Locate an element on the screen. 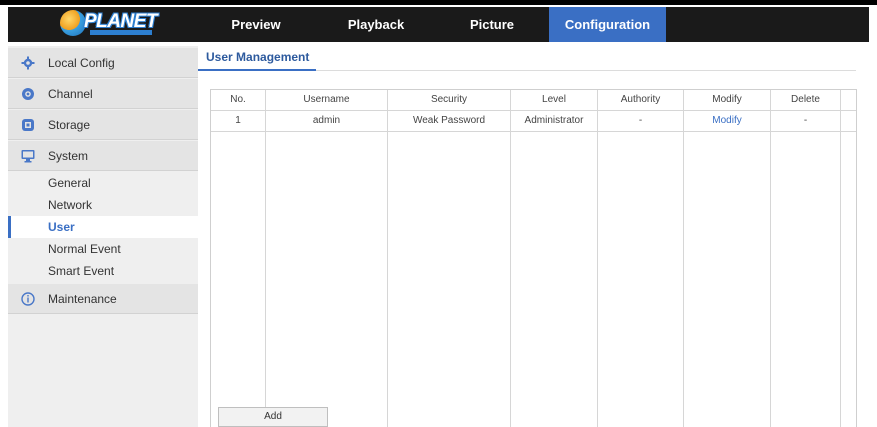 The width and height of the screenshot is (877, 427). column-header-authority: Authority is located at coordinates (640, 99).